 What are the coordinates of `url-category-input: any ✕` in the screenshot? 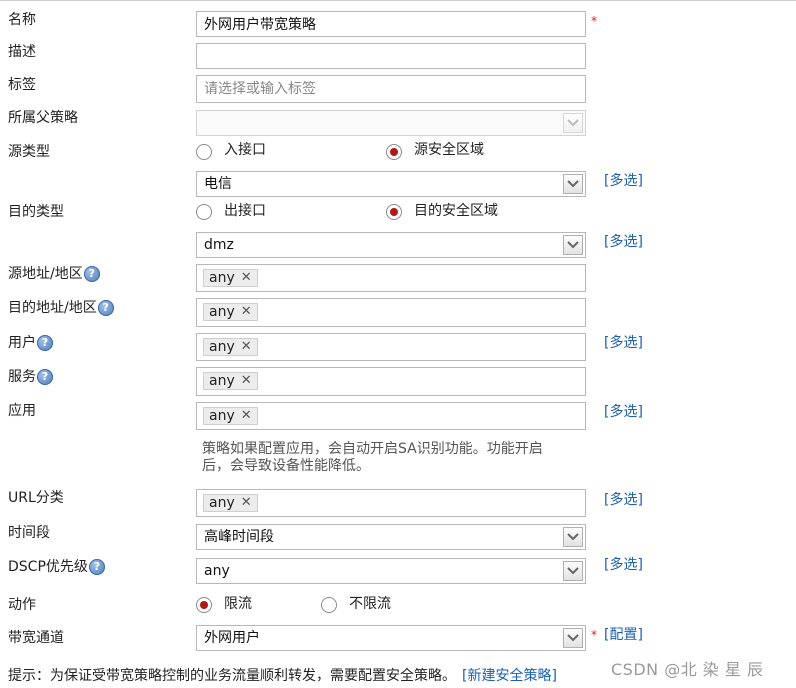 It's located at (391, 503).